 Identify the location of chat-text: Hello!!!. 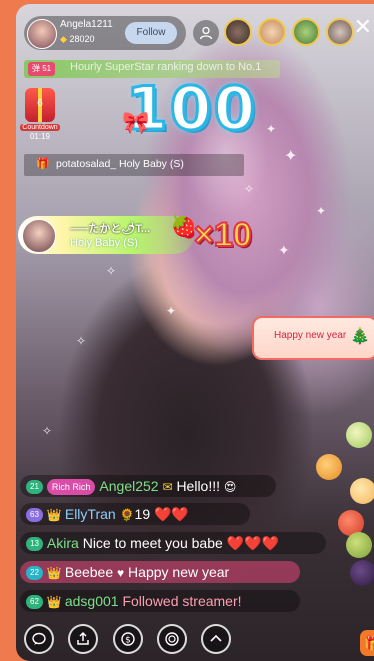
(198, 486).